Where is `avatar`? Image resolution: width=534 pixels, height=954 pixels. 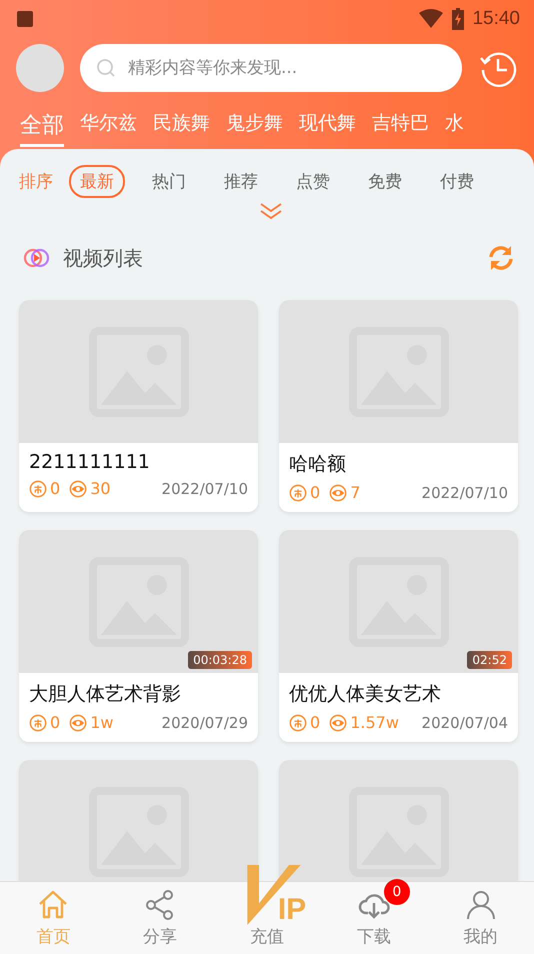
avatar is located at coordinates (40, 68).